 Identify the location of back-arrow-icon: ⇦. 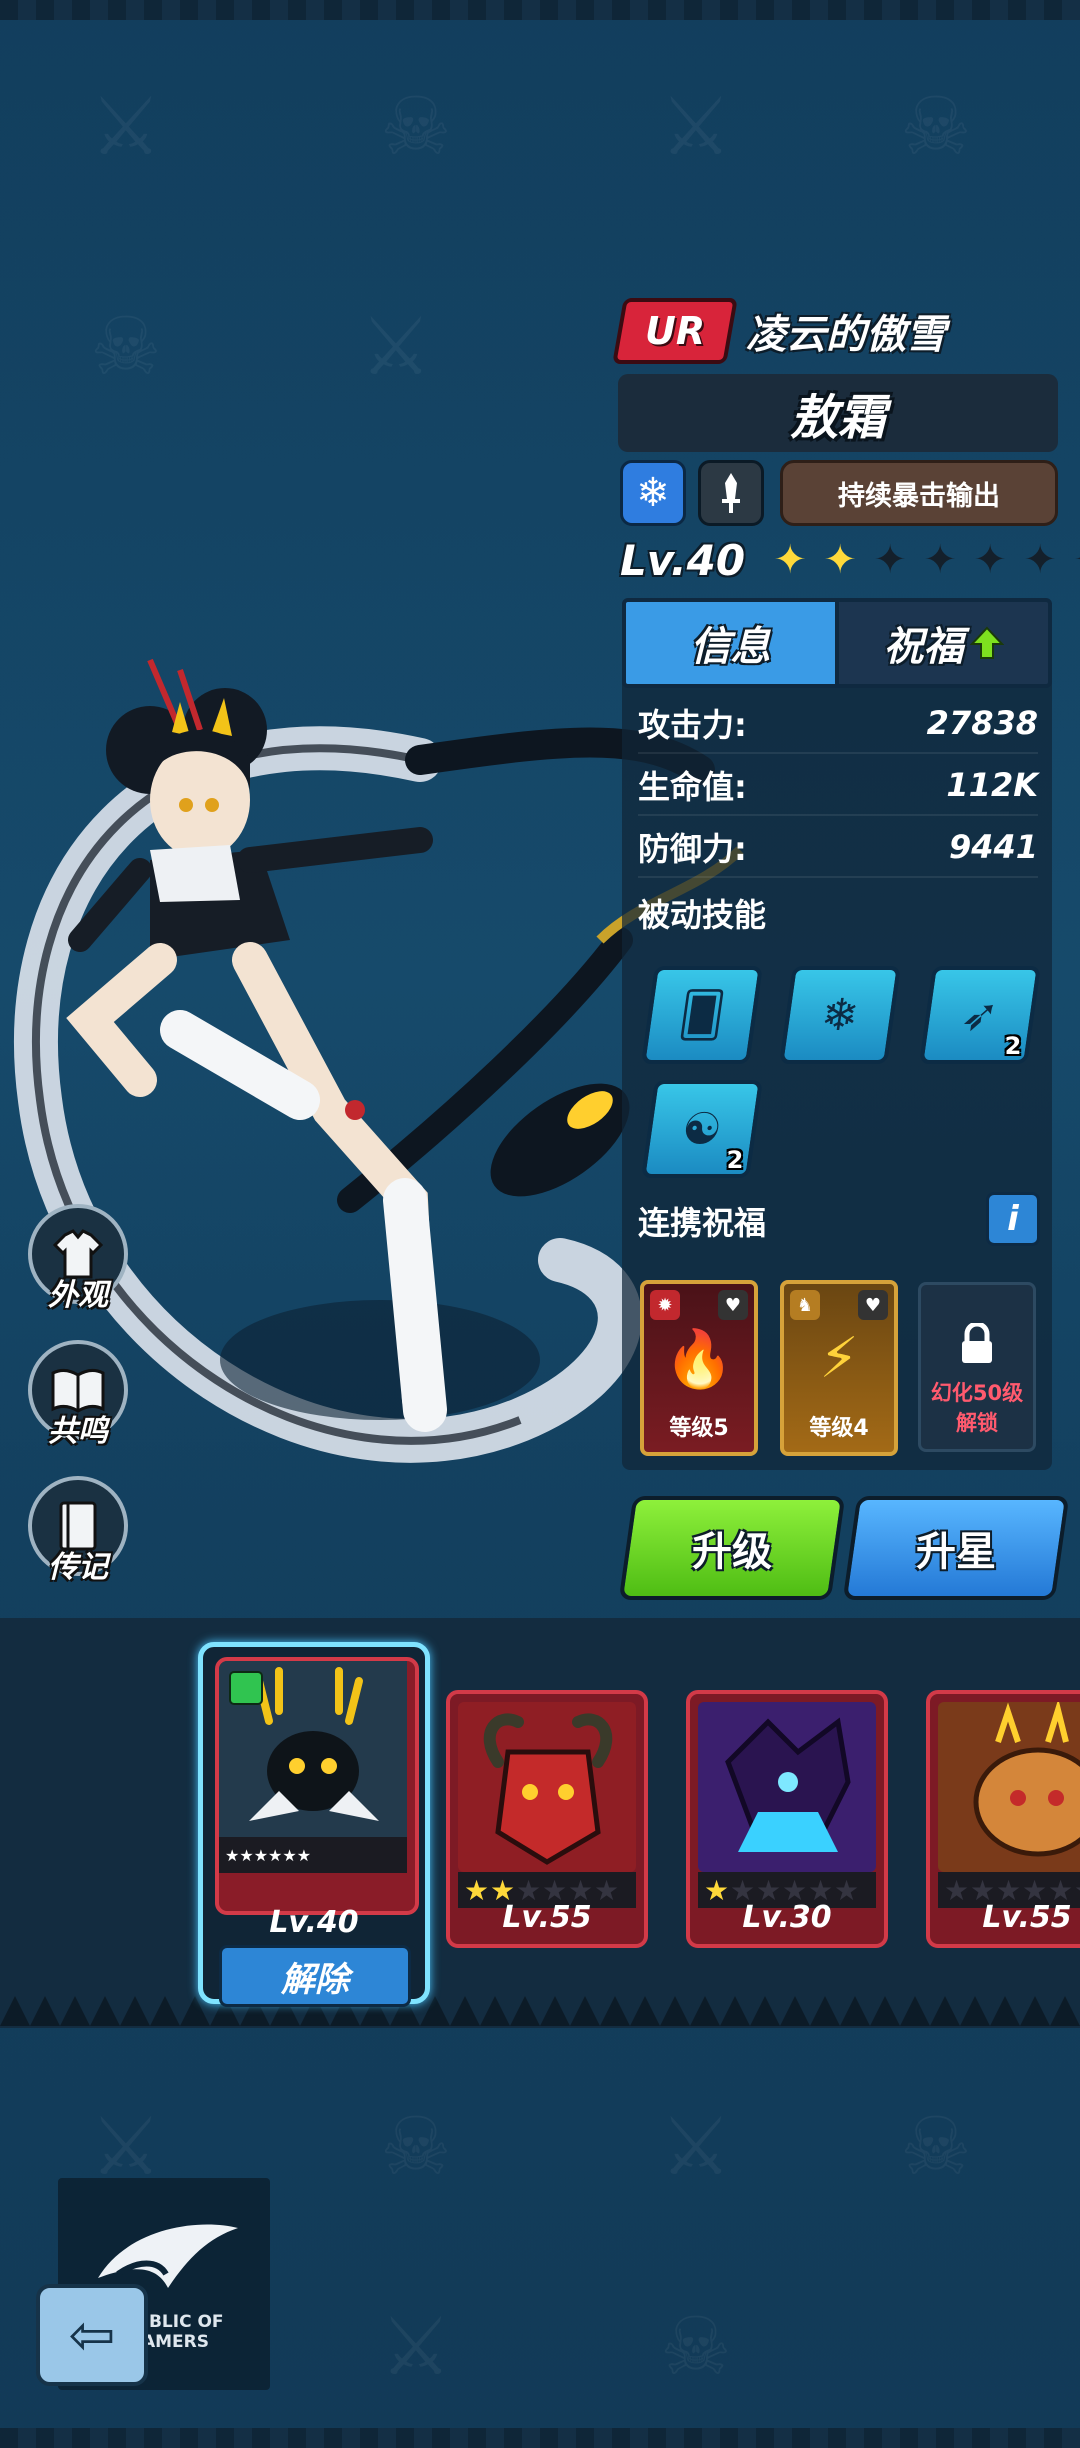
(92, 2335).